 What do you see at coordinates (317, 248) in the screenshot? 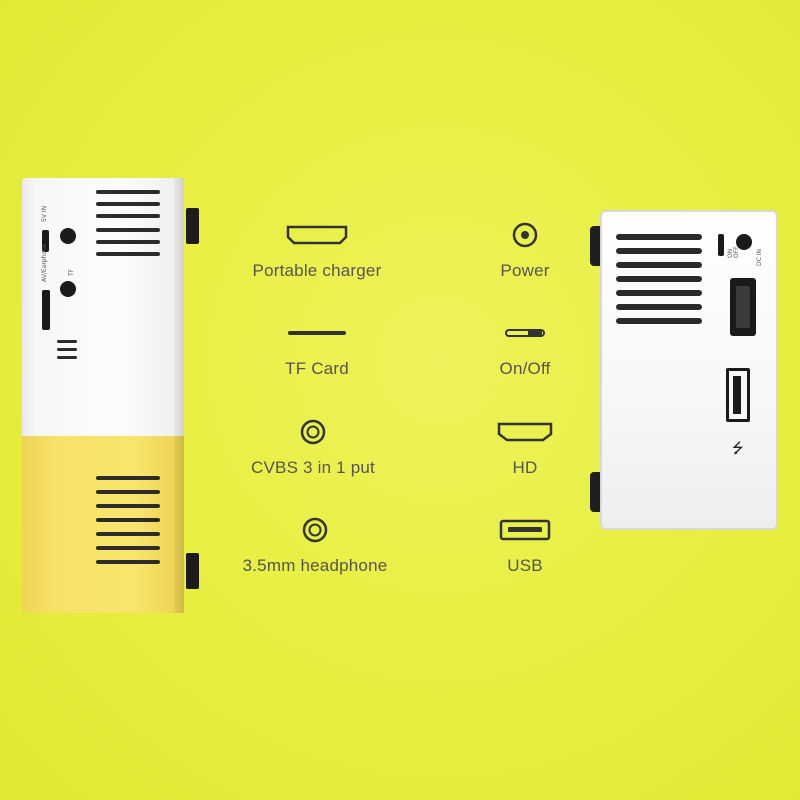
I see `feature-portable-charger: Portable charger` at bounding box center [317, 248].